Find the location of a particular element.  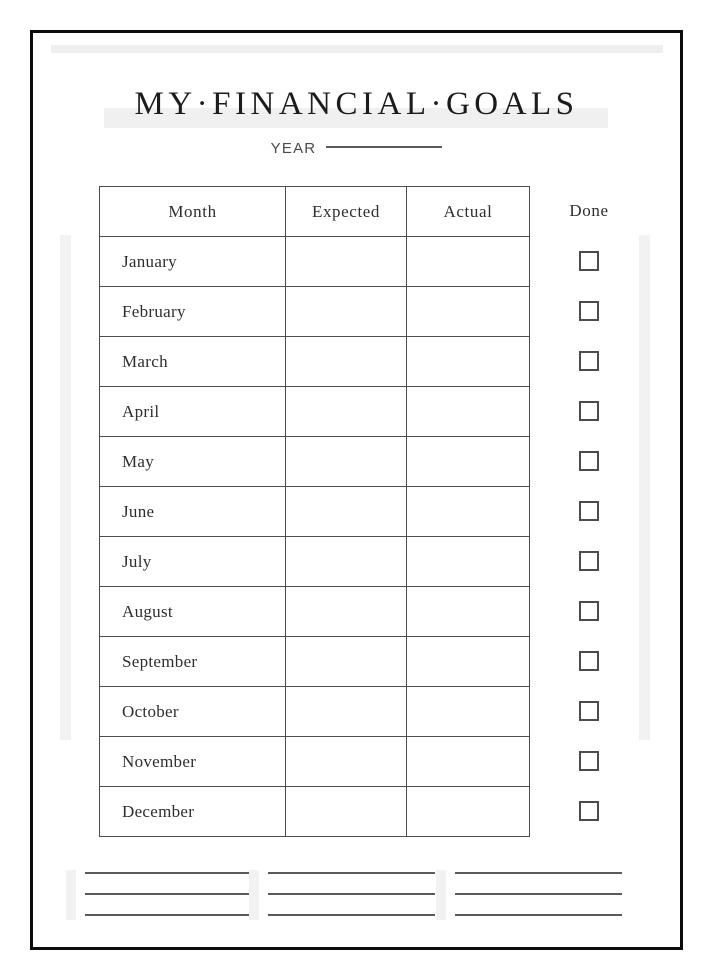

decorative-left-bar is located at coordinates (65, 487).